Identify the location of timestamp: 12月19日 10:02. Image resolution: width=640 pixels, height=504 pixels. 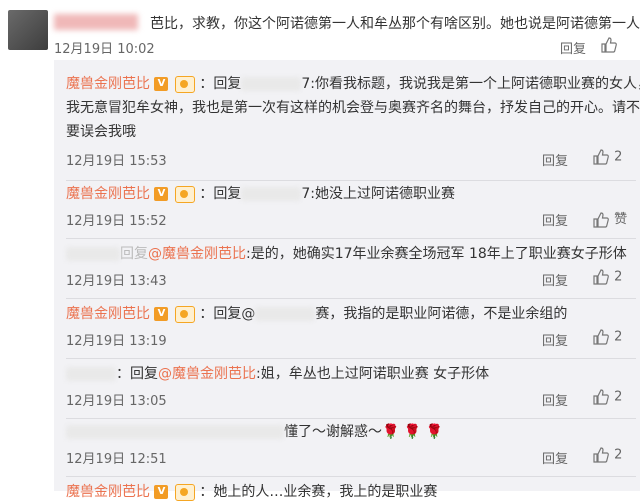
(104, 49).